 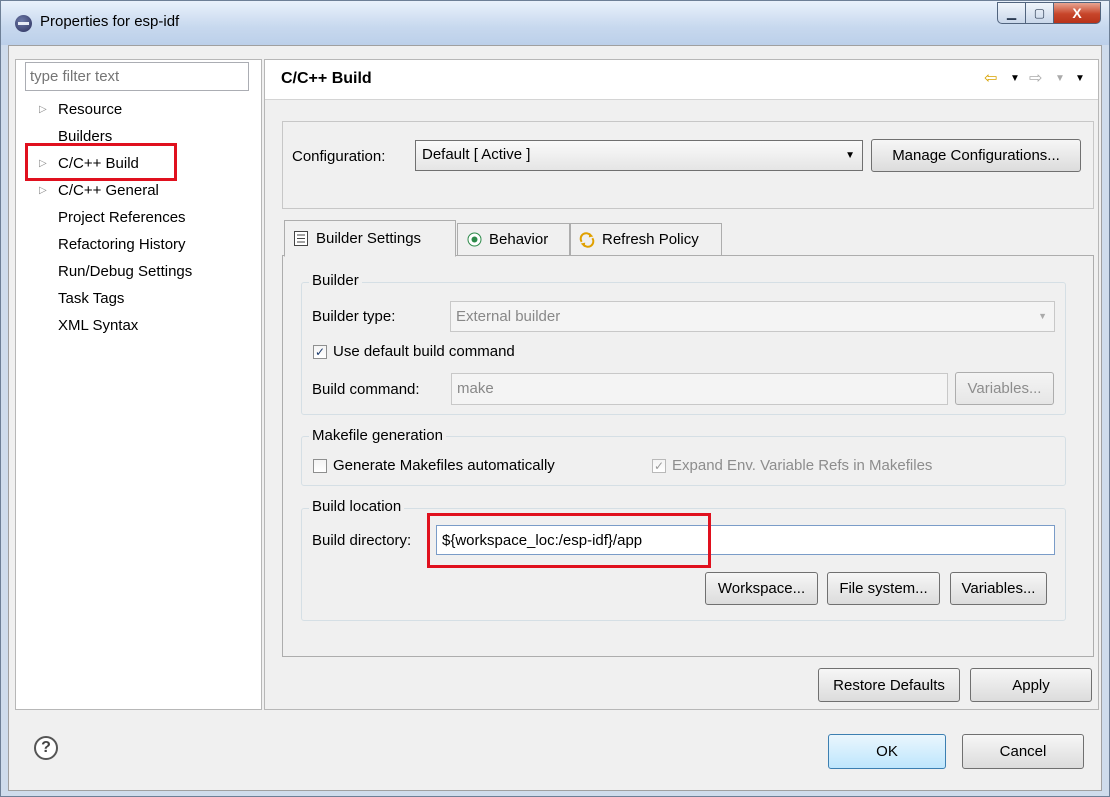 I want to click on refresh-icon, so click(x=587, y=239).